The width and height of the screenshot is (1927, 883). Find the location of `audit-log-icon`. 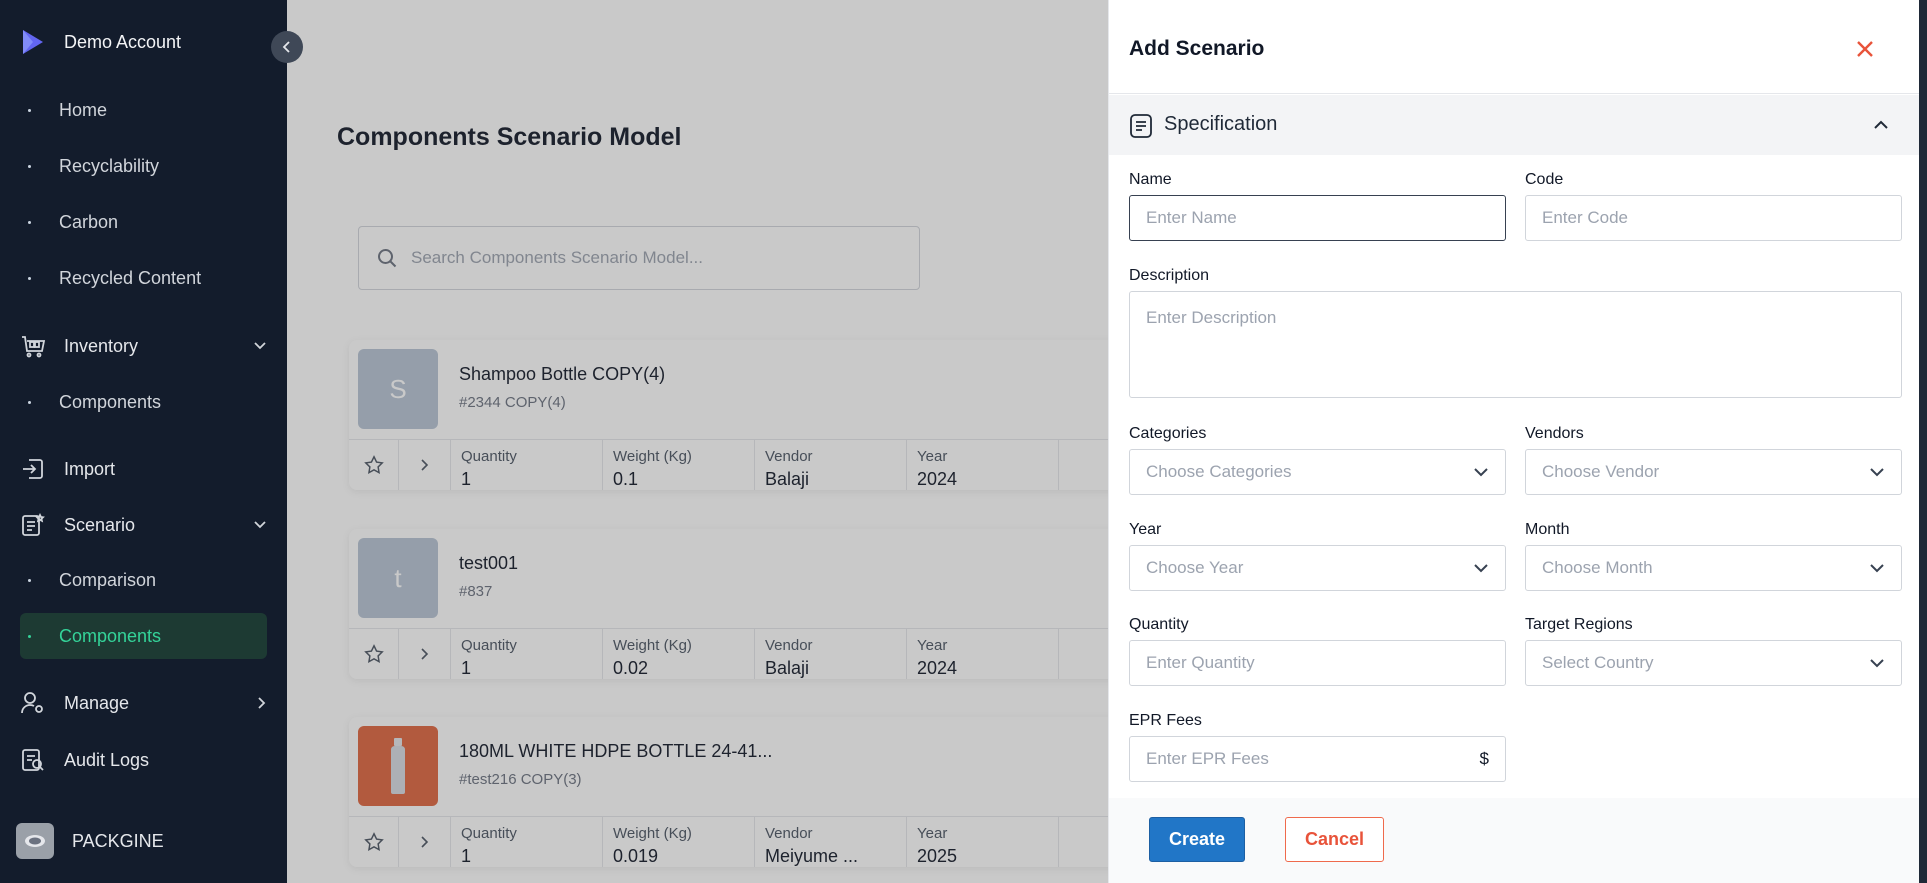

audit-log-icon is located at coordinates (33, 760).